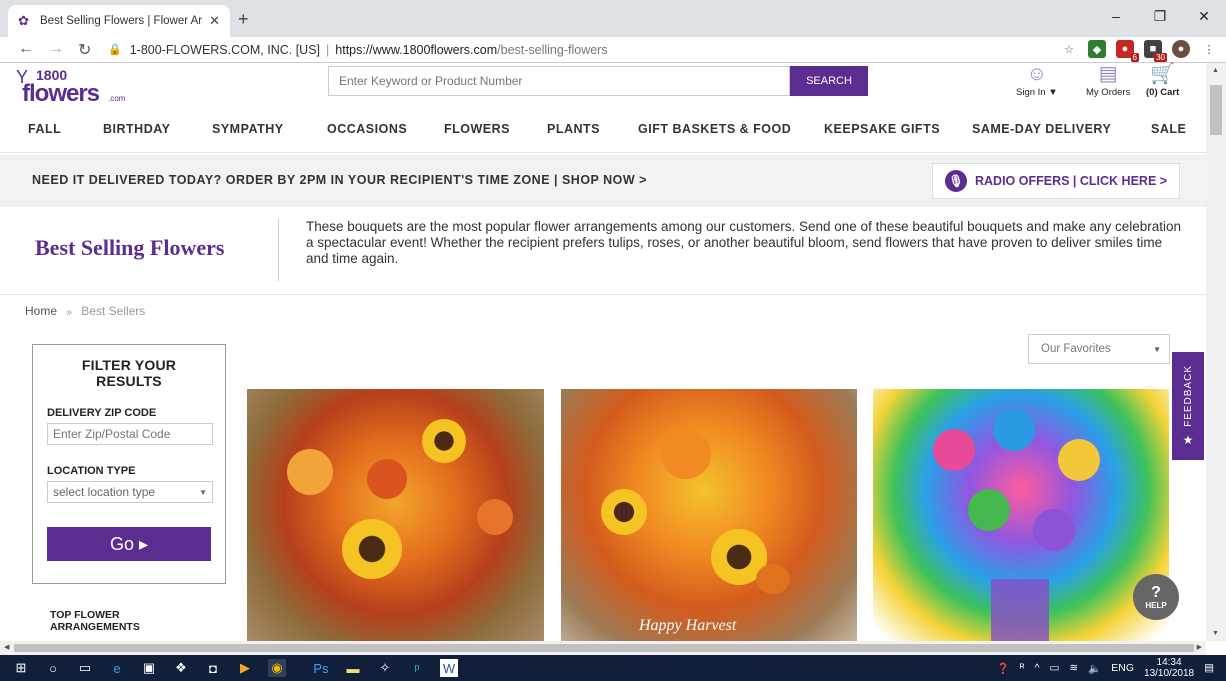 This screenshot has height=681, width=1226. Describe the element at coordinates (248, 129) in the screenshot. I see `nav-sympathy: SYMPATHY` at that location.